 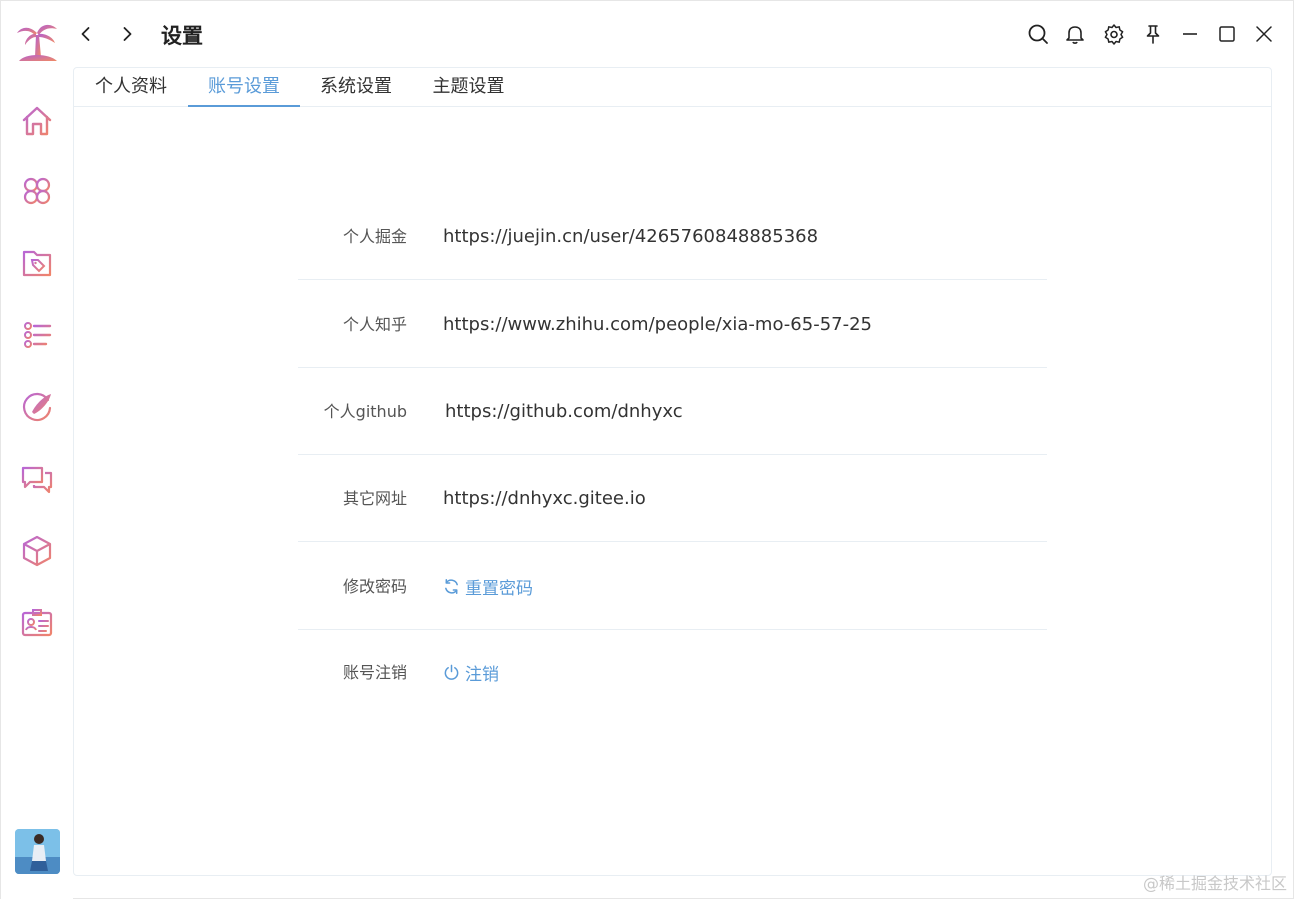 I want to click on sidebar-item-contacts, so click(x=37, y=623).